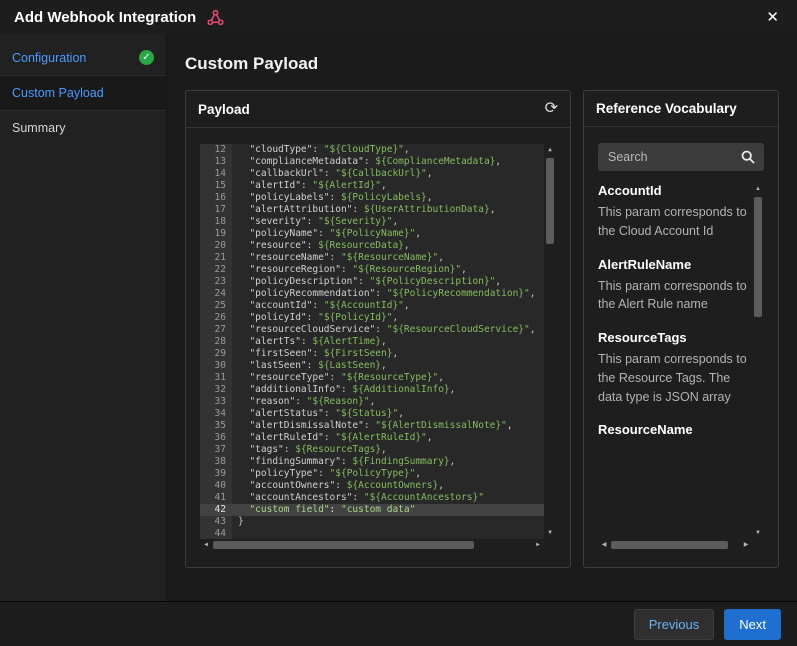 This screenshot has width=797, height=646. Describe the element at coordinates (346, 257) in the screenshot. I see `code-text: "resourceName": "${ResourceName}",` at that location.